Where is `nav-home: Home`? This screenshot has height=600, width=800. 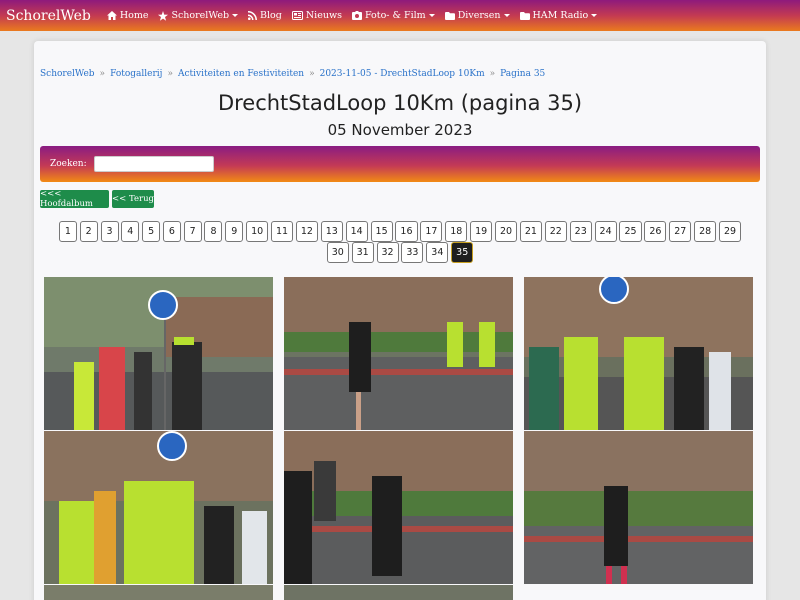
nav-home: Home is located at coordinates (127, 15).